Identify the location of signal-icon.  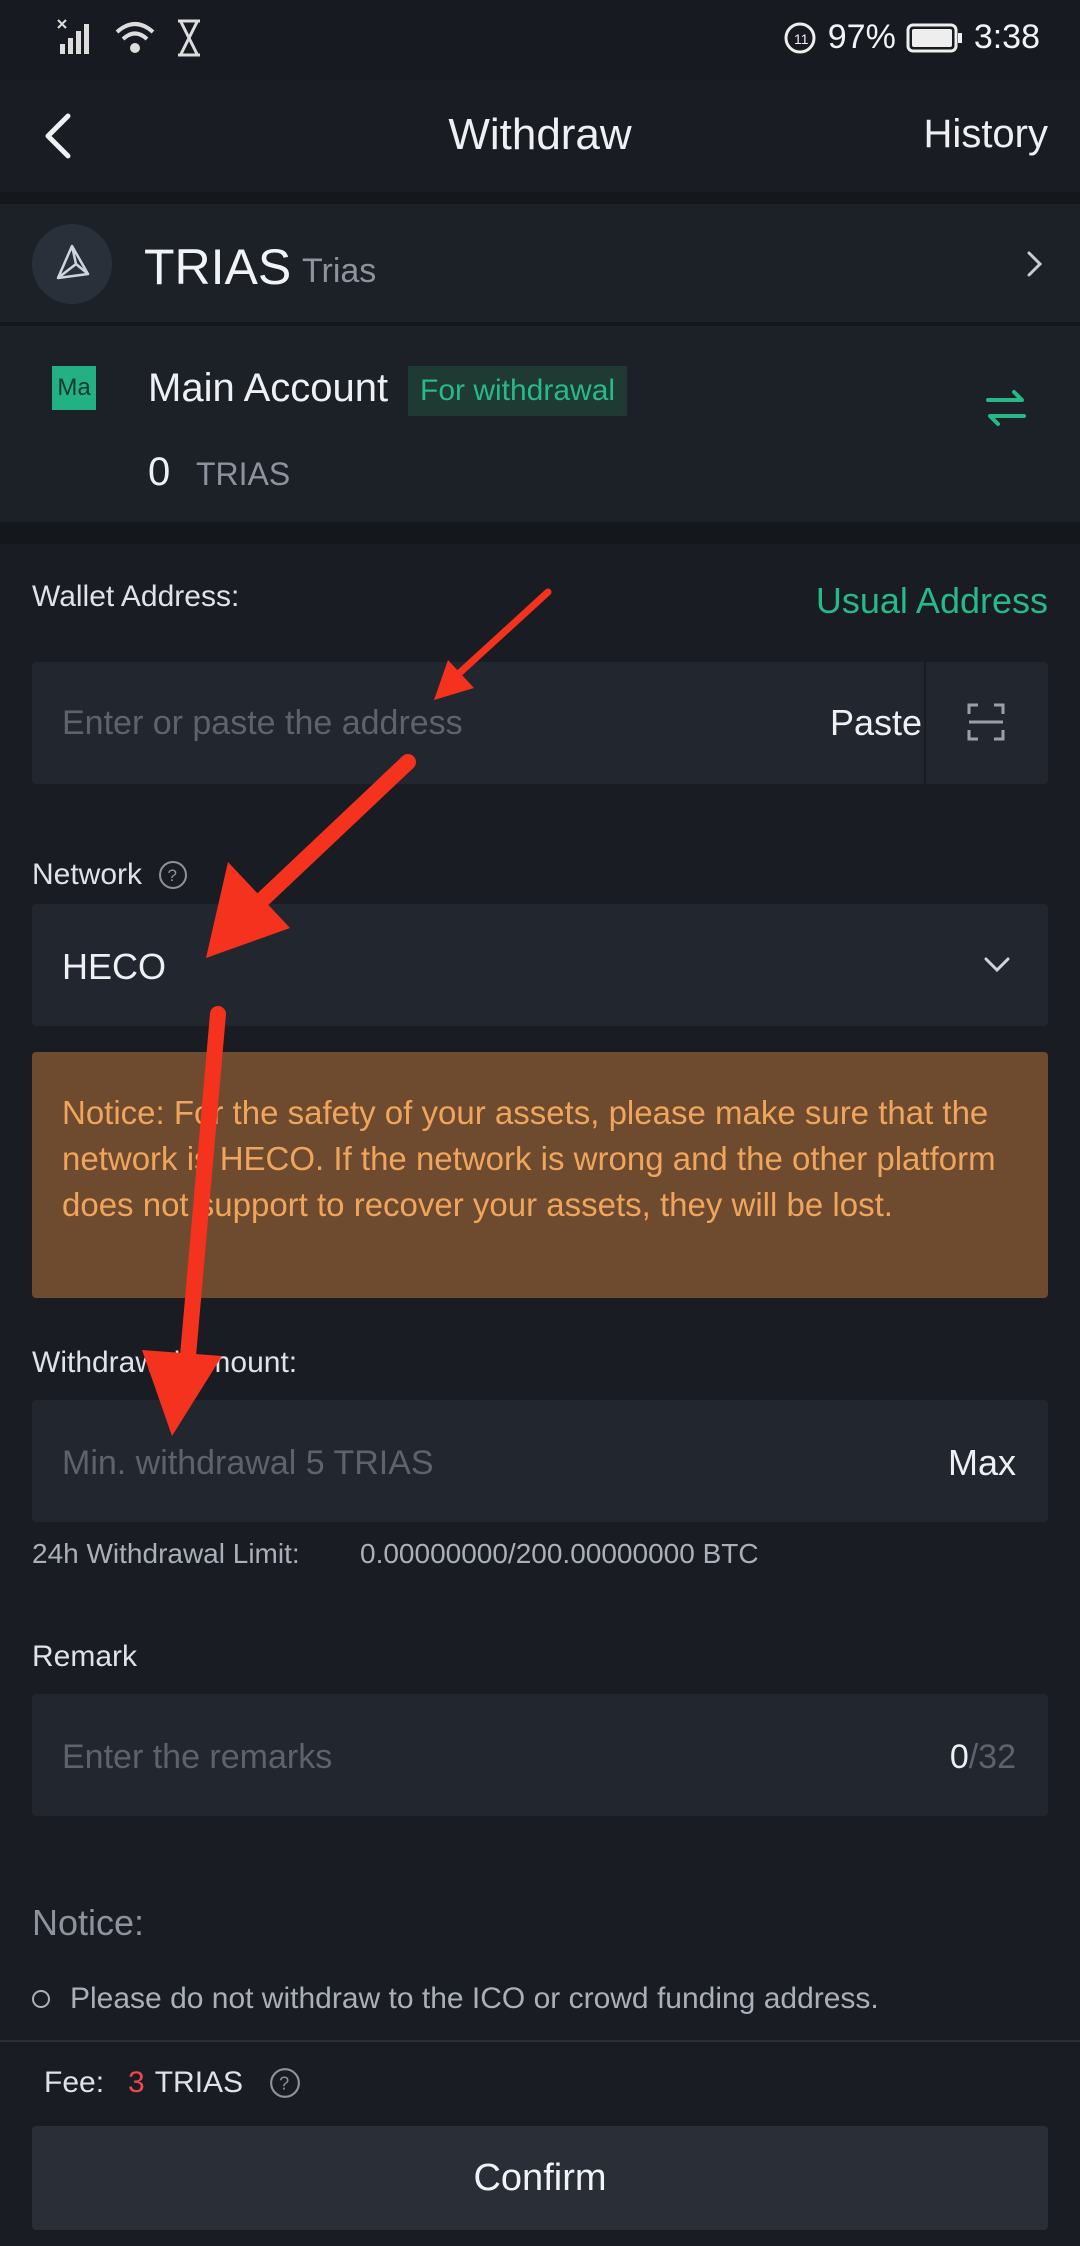
(73, 36).